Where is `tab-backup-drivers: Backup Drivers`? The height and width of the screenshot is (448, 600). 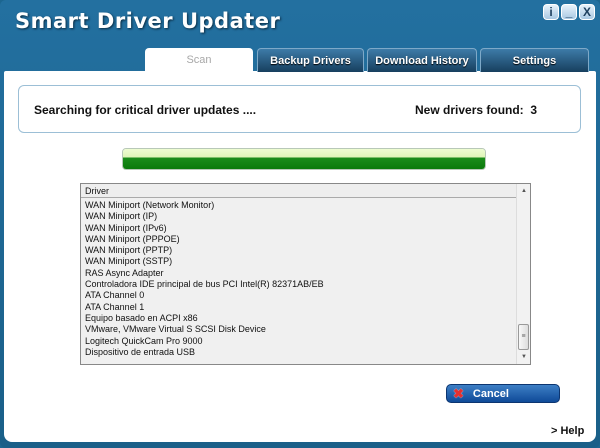
tab-backup-drivers: Backup Drivers is located at coordinates (310, 60).